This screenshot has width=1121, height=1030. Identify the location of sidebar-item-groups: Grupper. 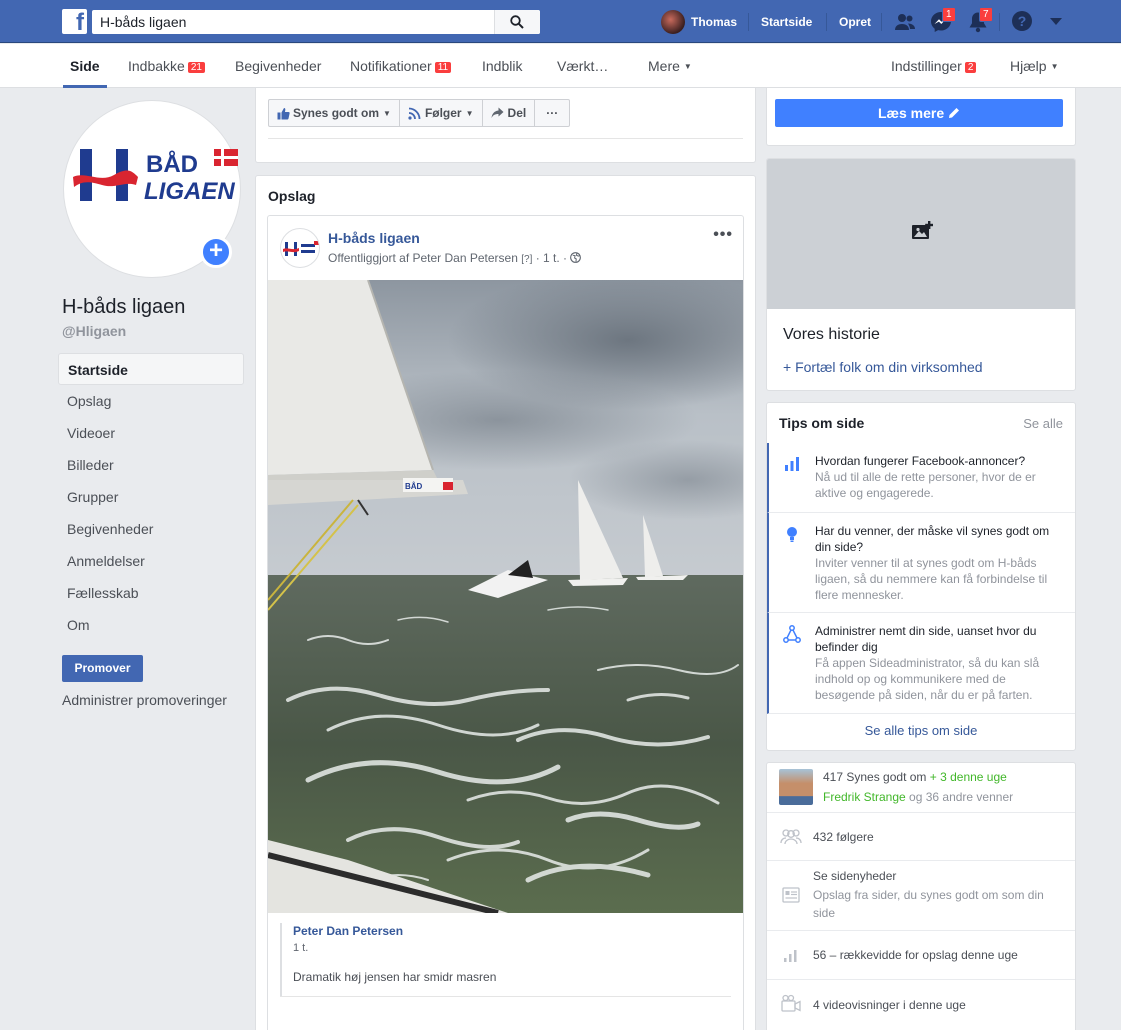
(151, 497).